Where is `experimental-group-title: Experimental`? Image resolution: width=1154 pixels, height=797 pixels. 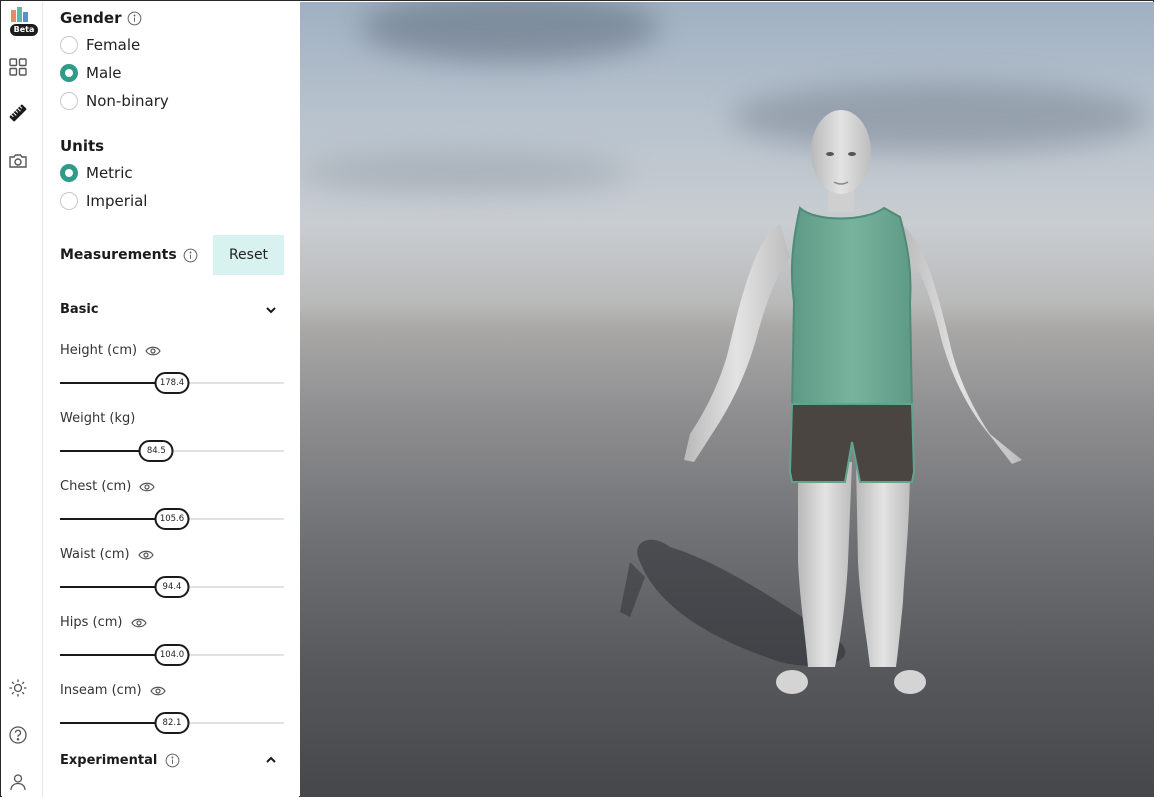
experimental-group-title: Experimental is located at coordinates (120, 760).